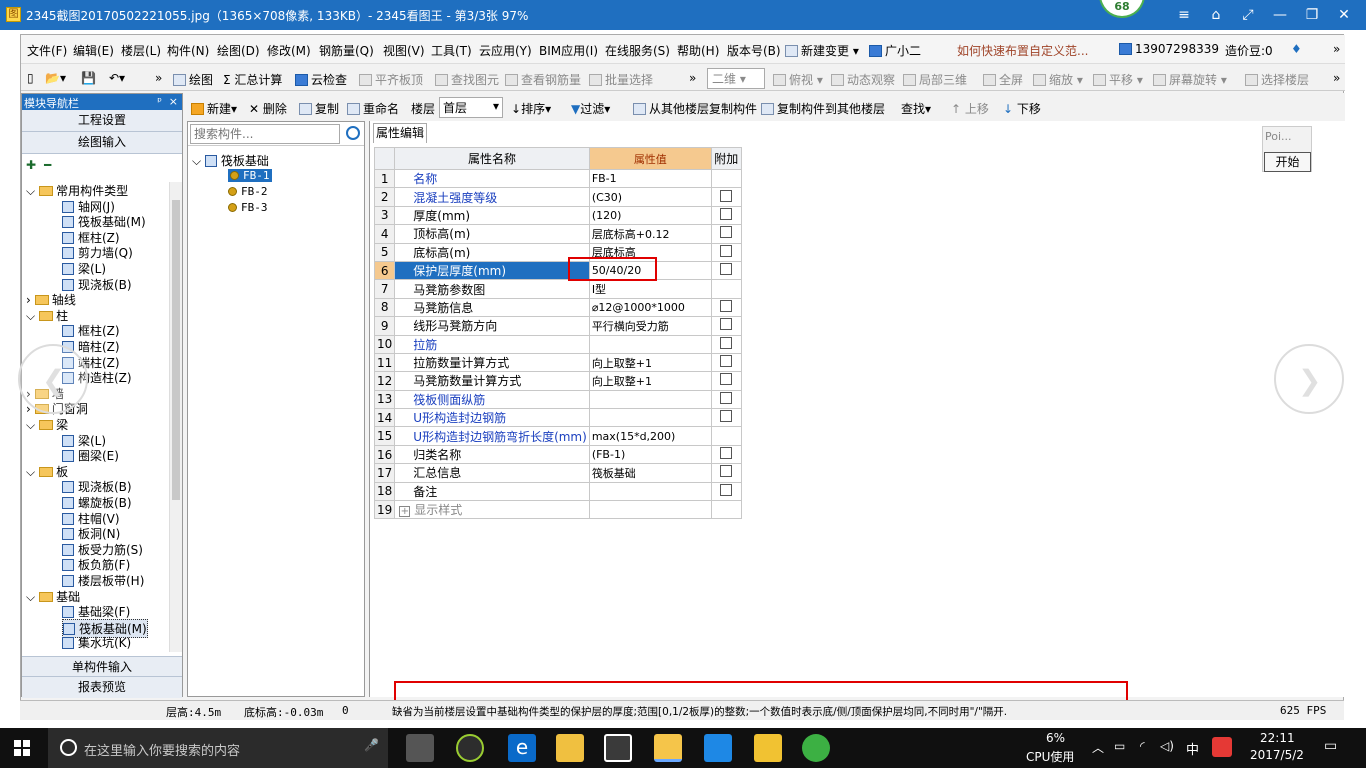 This screenshot has width=1366, height=768. I want to click on property-name: 马凳筋数量计算方式, so click(492, 381).